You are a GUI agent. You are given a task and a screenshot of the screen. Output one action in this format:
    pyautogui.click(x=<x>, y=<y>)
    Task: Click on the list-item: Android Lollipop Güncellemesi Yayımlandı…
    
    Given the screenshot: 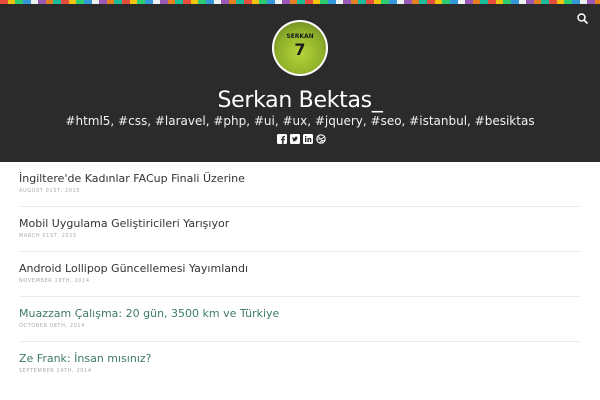 What is the action you would take?
    pyautogui.click(x=300, y=274)
    